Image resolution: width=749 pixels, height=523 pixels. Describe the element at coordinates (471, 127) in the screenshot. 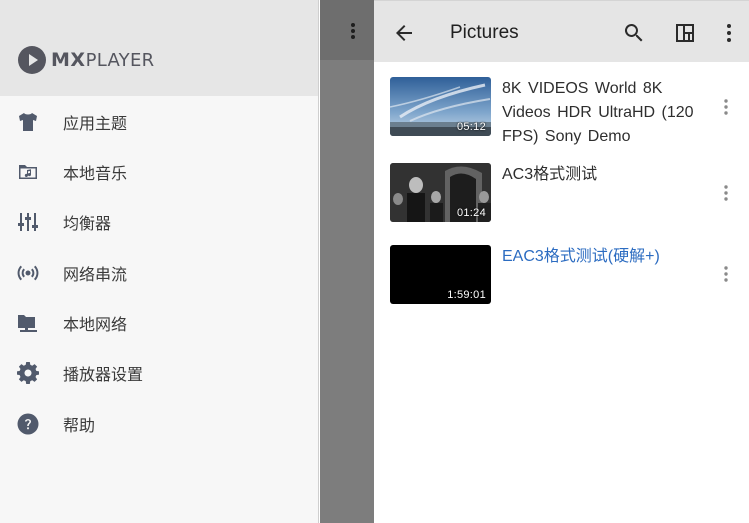

I see `video-duration: 05:12` at that location.